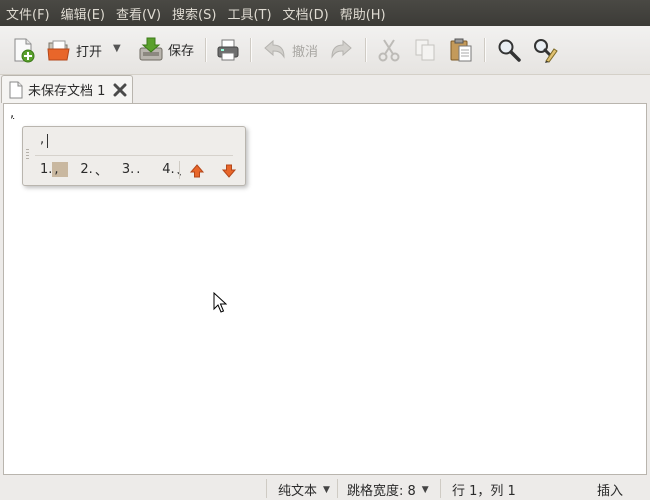  I want to click on undo-icon, so click(274, 49).